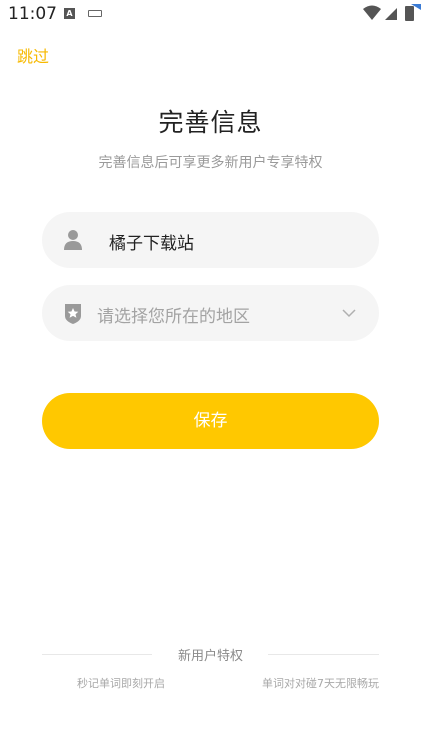 Image resolution: width=421 pixels, height=750 pixels. Describe the element at coordinates (73, 314) in the screenshot. I see `shield-star-icon` at that location.